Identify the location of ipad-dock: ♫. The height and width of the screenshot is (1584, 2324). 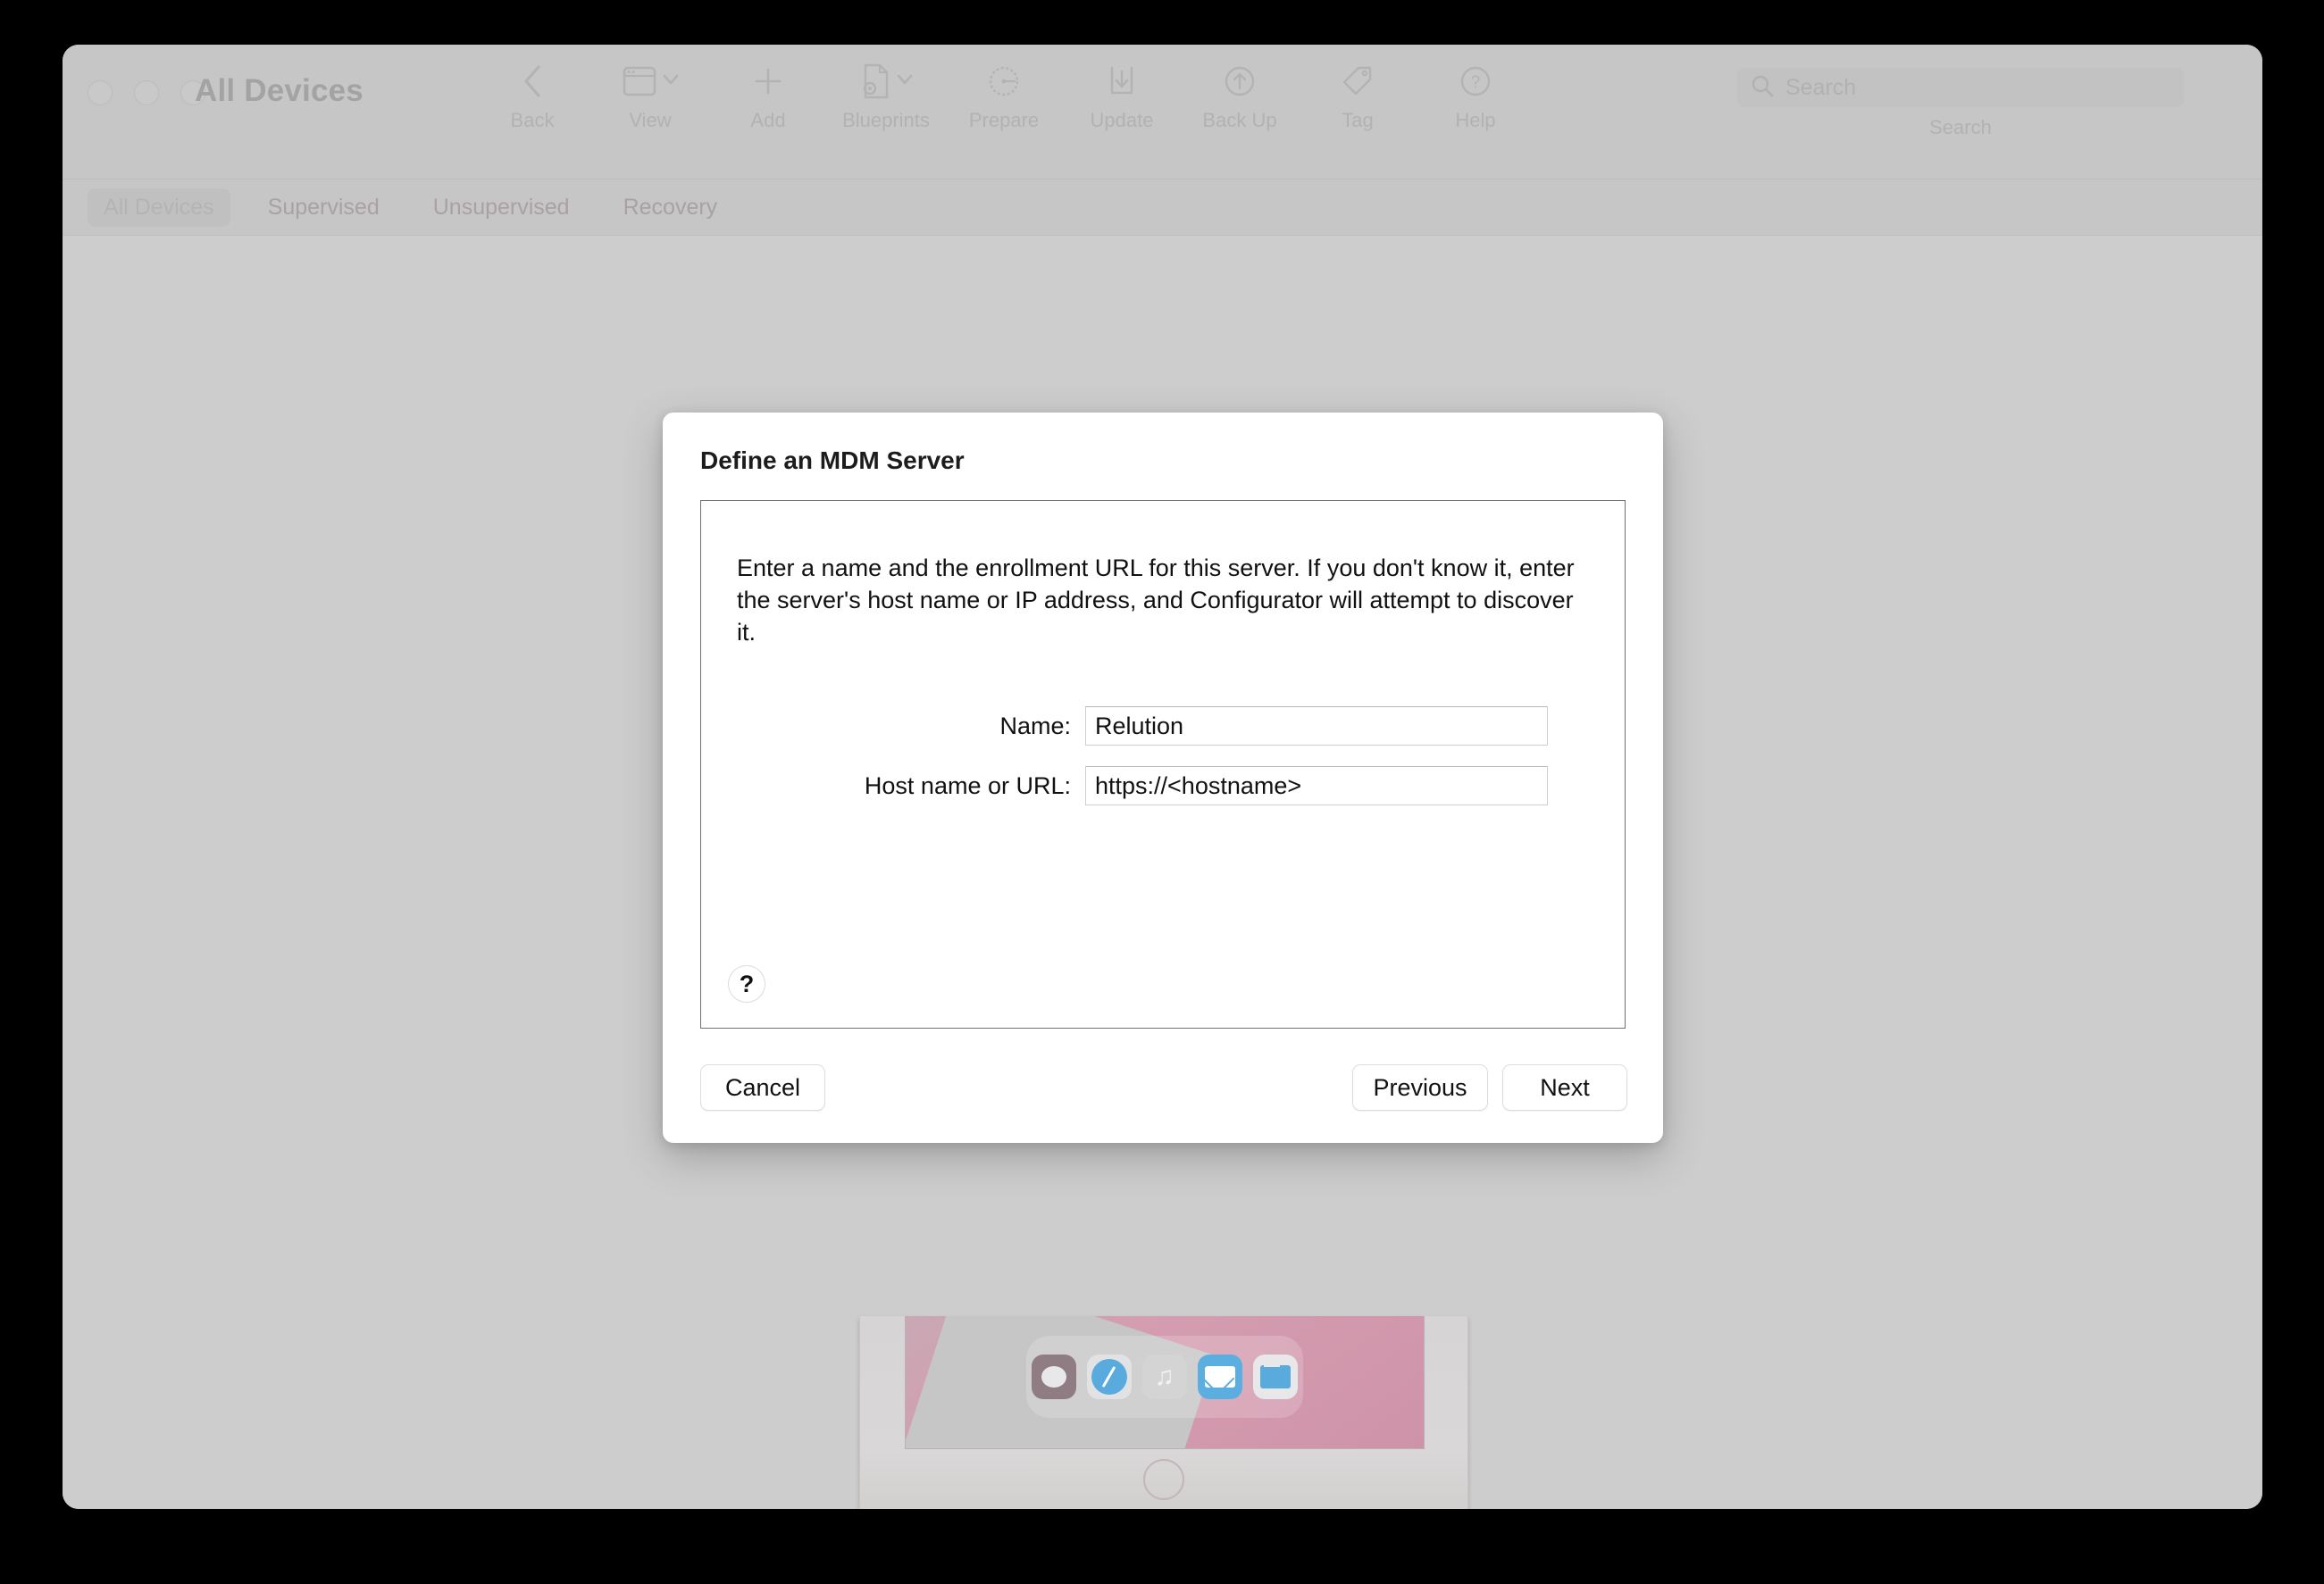
(1164, 1377).